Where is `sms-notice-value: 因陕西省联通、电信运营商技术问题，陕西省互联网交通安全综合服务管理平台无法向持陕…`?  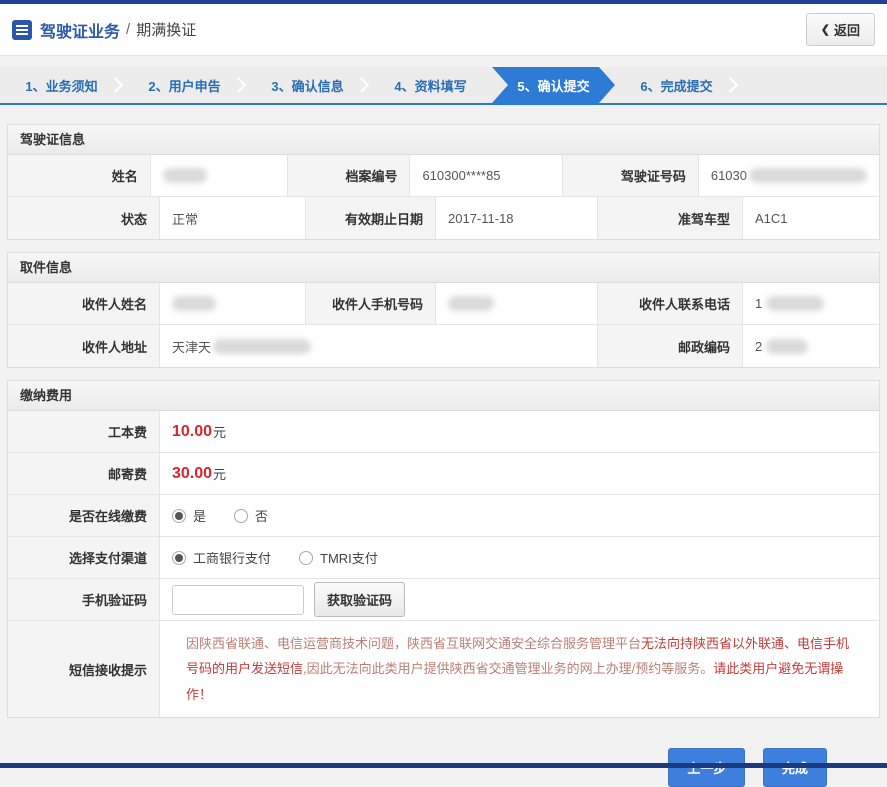
sms-notice-value: 因陕西省联通、电信运营商技术问题，陕西省互联网交通安全综合服务管理平台无法向持陕… is located at coordinates (519, 669).